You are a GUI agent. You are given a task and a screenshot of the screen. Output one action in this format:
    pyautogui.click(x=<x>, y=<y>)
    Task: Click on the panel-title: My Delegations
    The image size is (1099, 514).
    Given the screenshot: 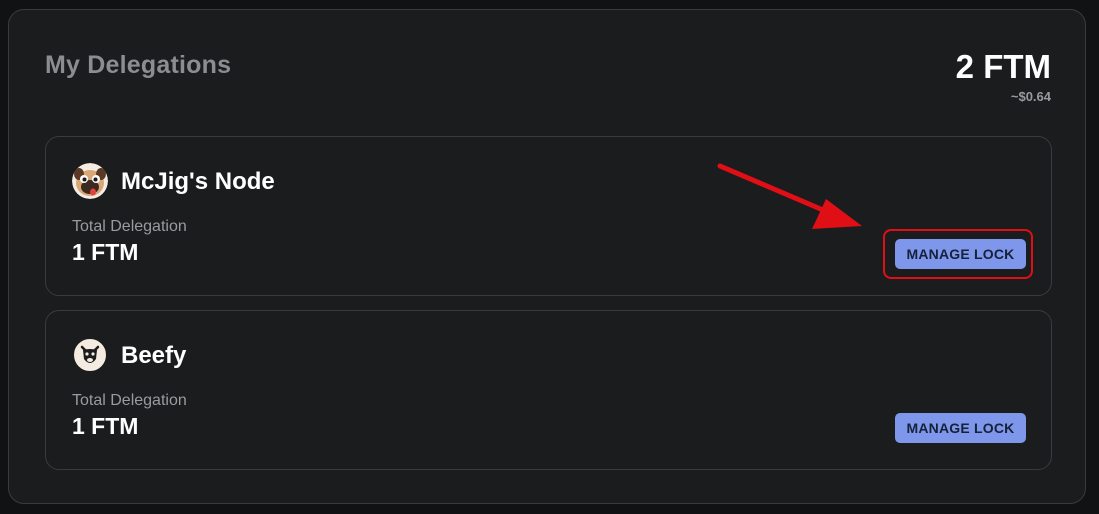 What is the action you would take?
    pyautogui.click(x=138, y=65)
    